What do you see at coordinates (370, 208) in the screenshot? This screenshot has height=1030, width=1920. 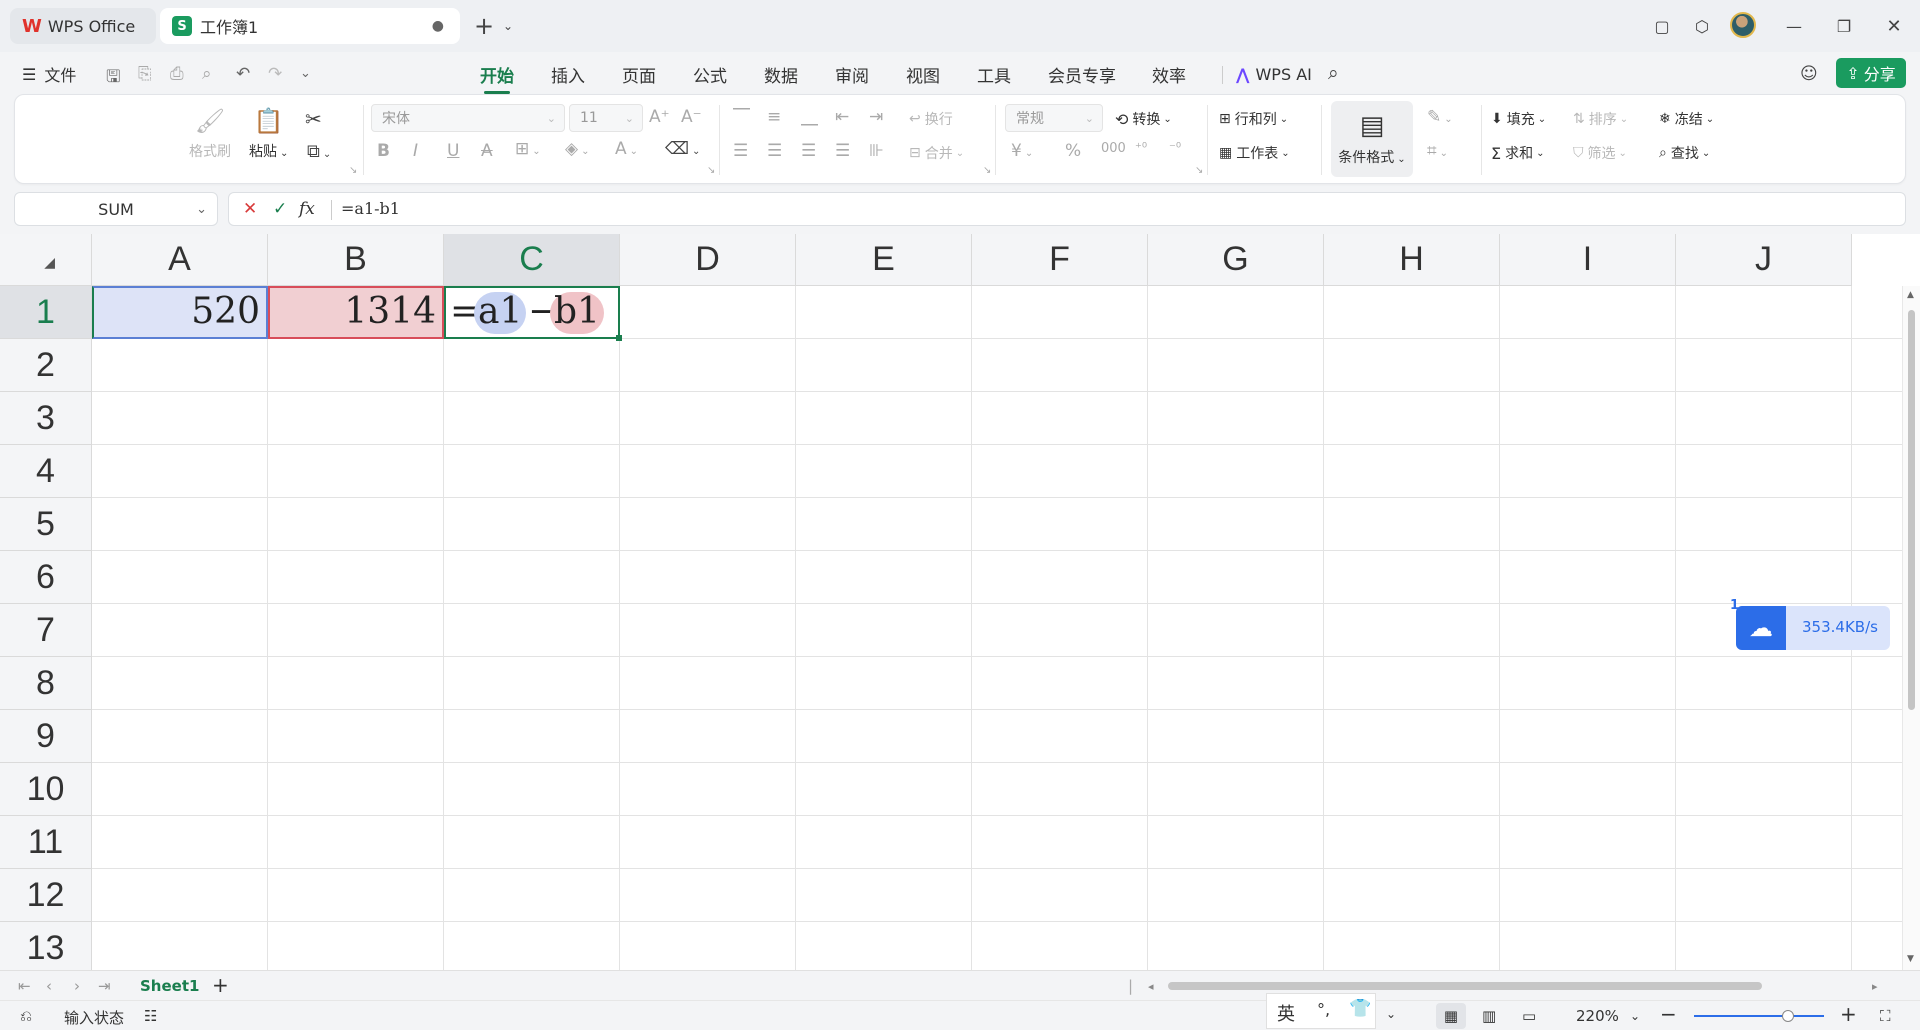 I see `formula-input: =a1-b1` at bounding box center [370, 208].